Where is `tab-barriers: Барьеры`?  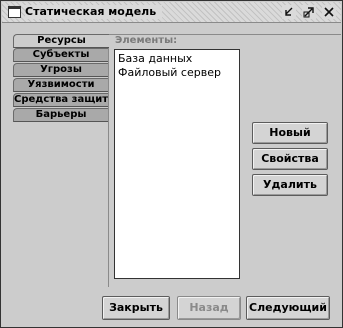
tab-barriers: Барьеры is located at coordinates (61, 115).